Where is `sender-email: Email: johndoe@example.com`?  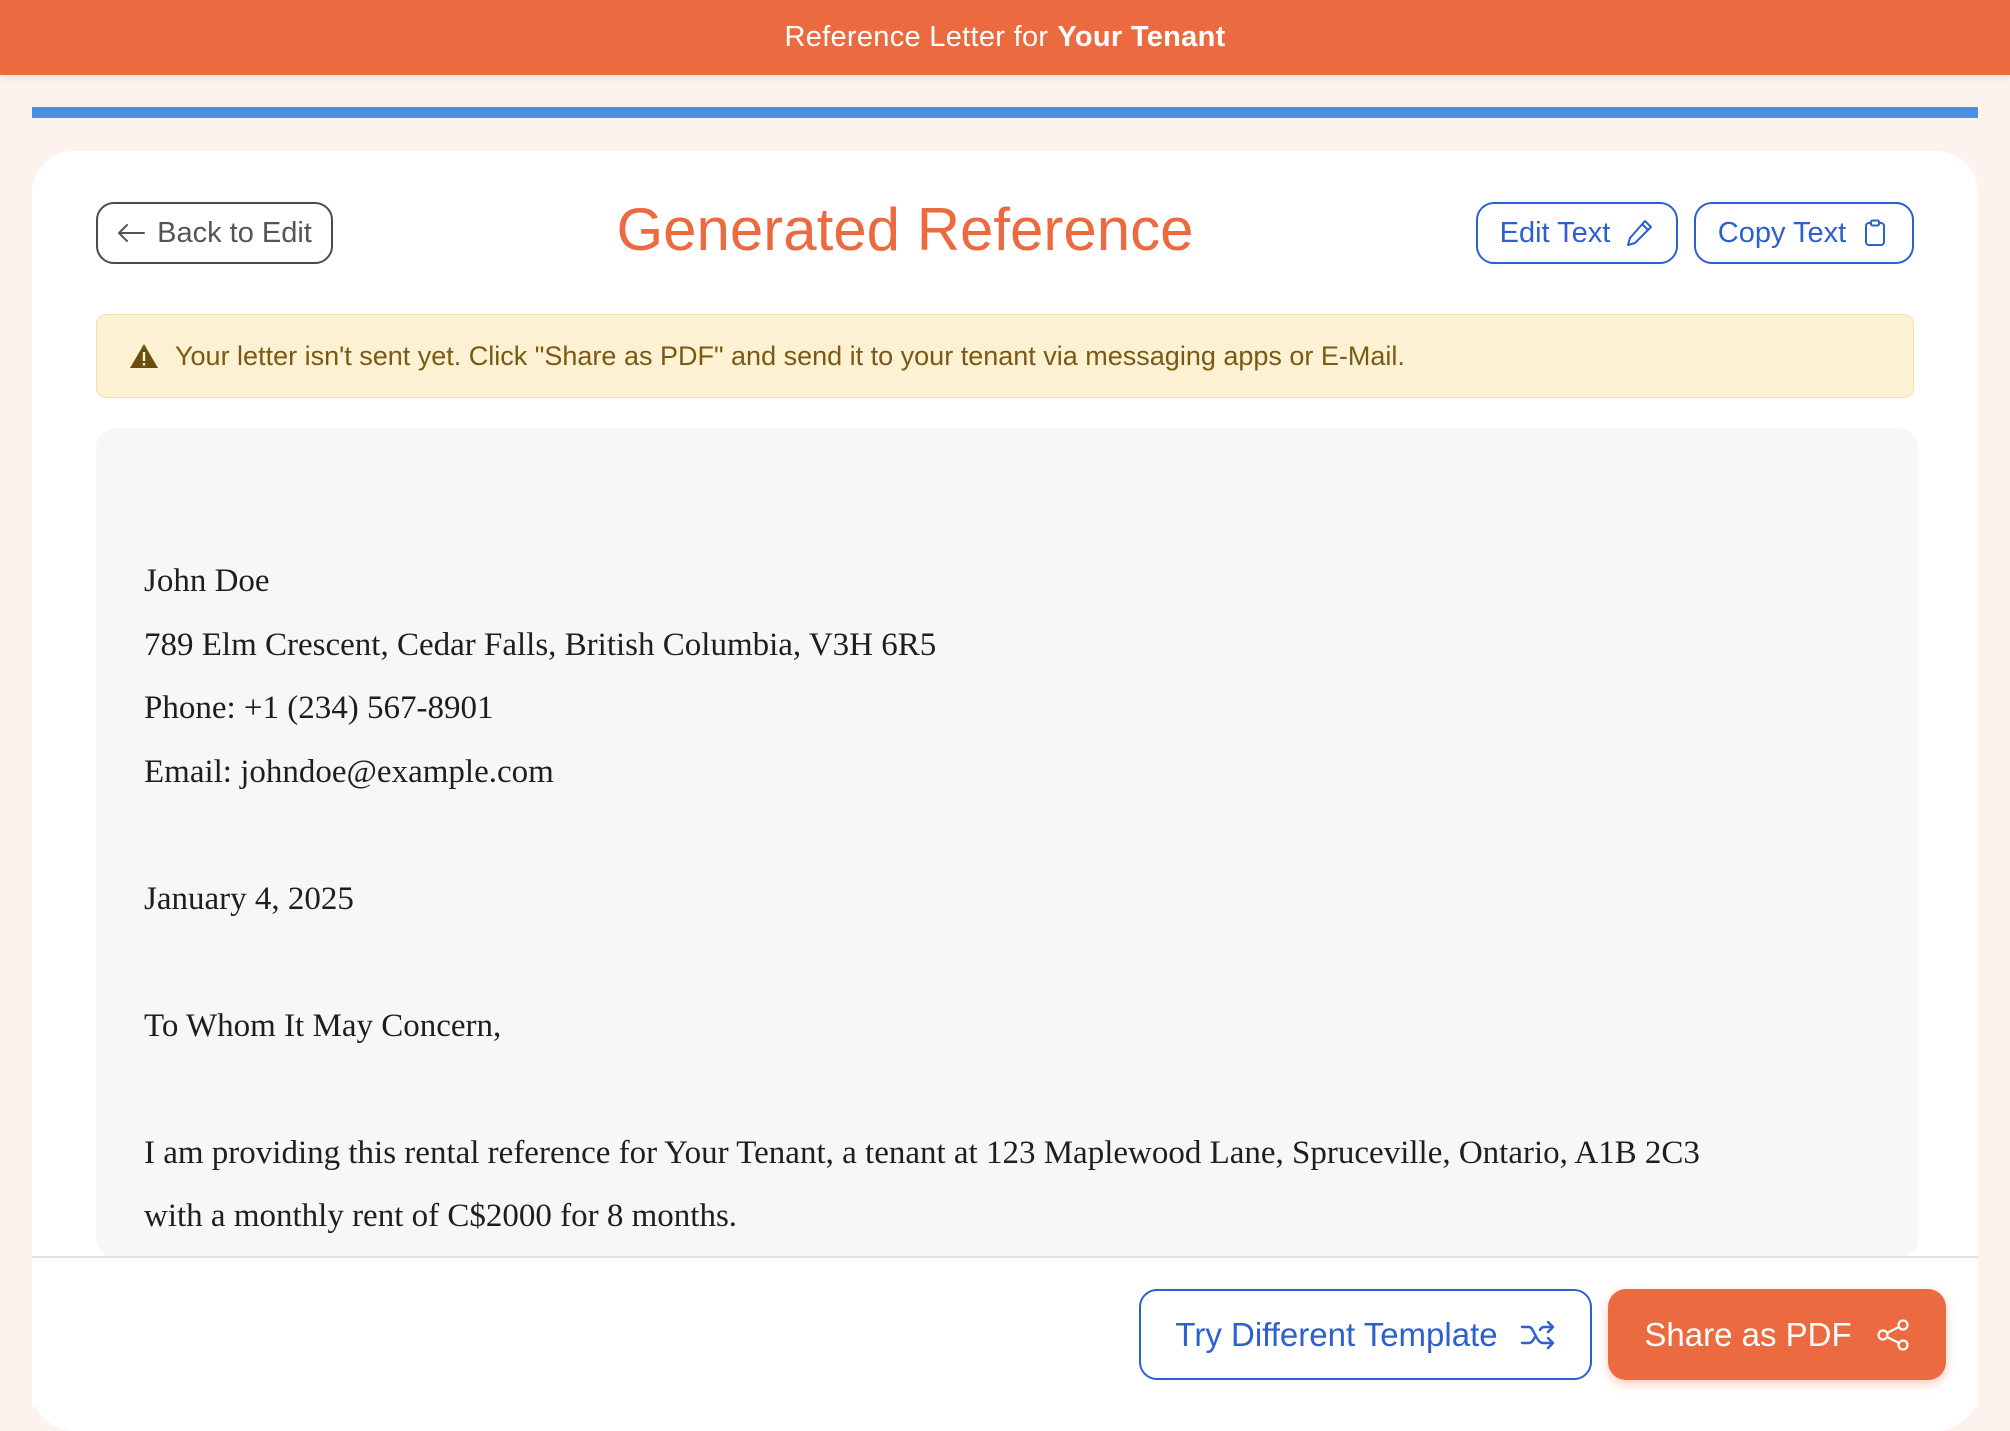
sender-email: Email: johndoe@example.com is located at coordinates (349, 771).